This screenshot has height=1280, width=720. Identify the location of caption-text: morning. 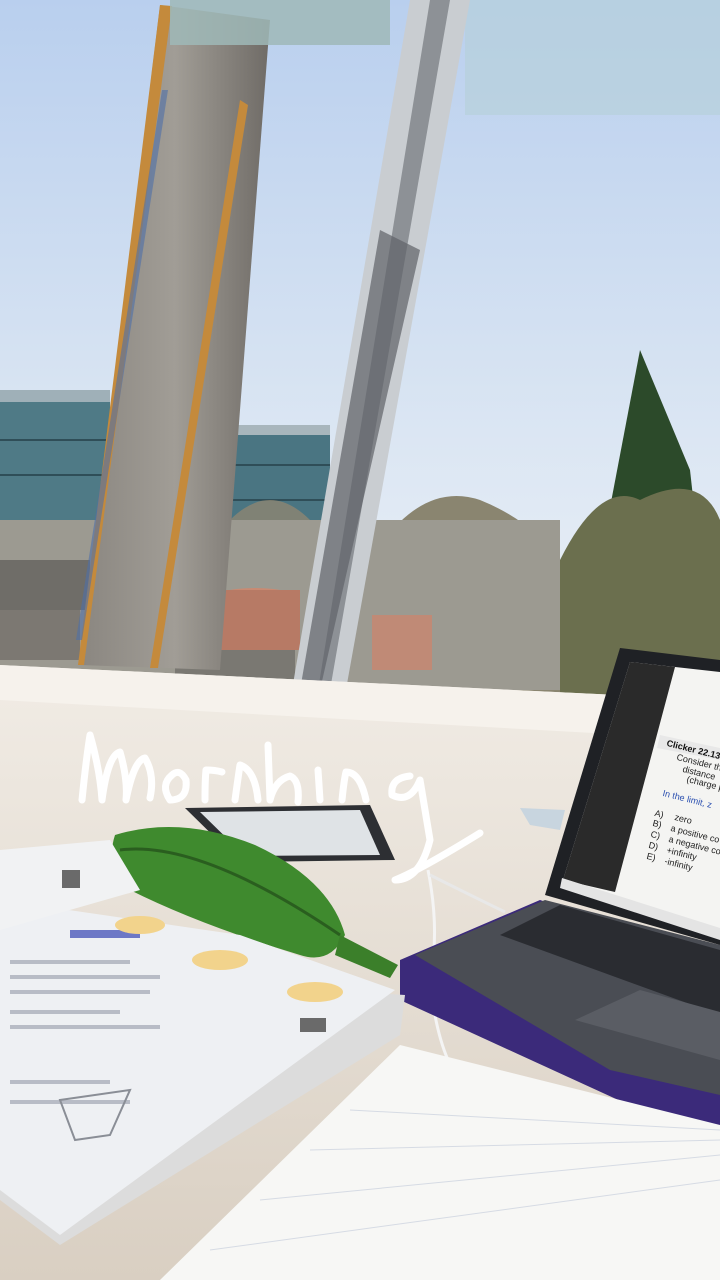
(290, 795).